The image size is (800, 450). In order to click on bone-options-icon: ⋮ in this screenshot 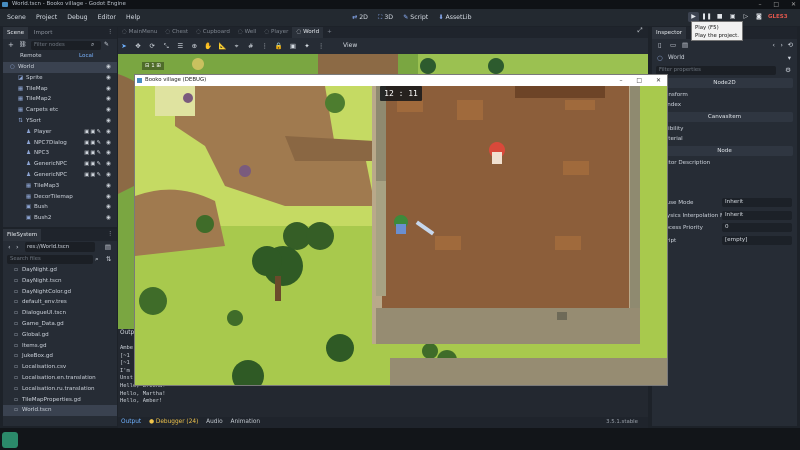, I will do `click(321, 46)`.